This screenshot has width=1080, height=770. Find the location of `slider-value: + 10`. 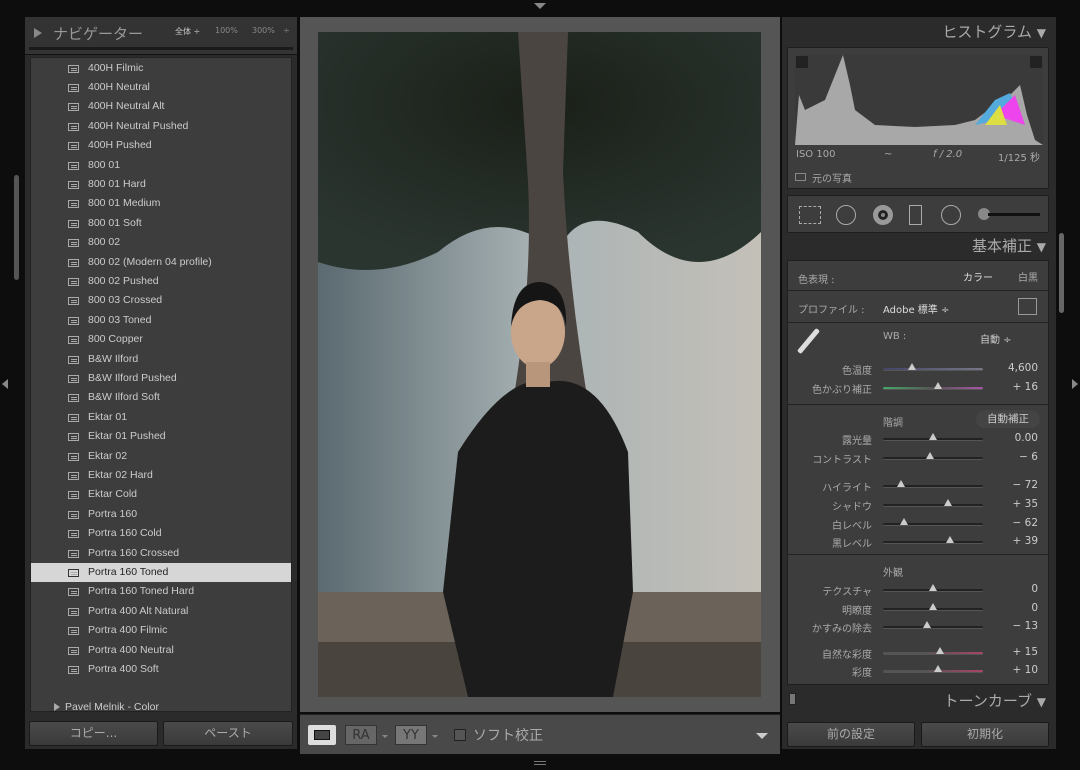

slider-value: + 10 is located at coordinates (1026, 670).